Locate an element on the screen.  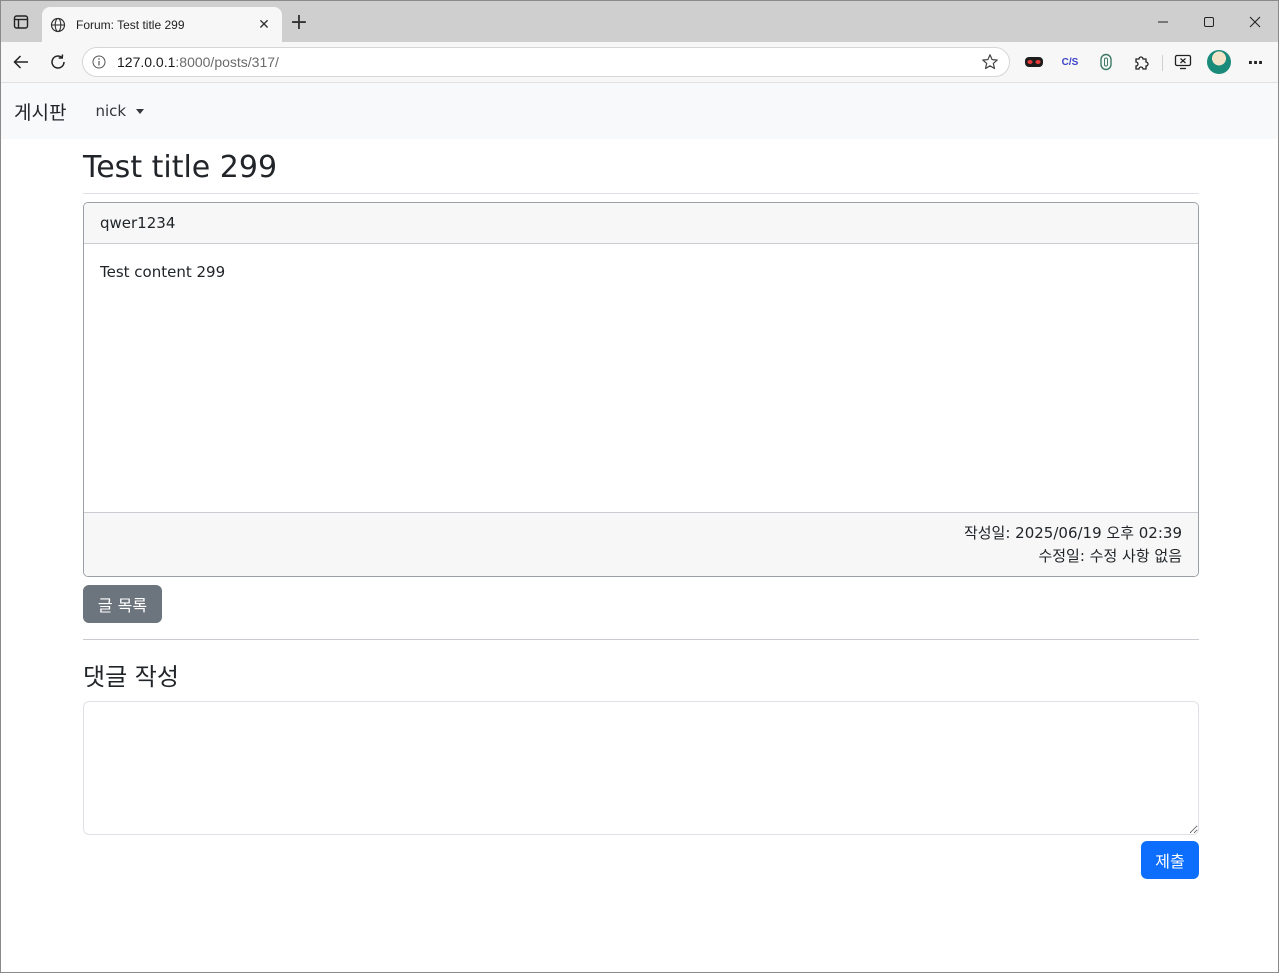
globe-icon is located at coordinates (58, 25).